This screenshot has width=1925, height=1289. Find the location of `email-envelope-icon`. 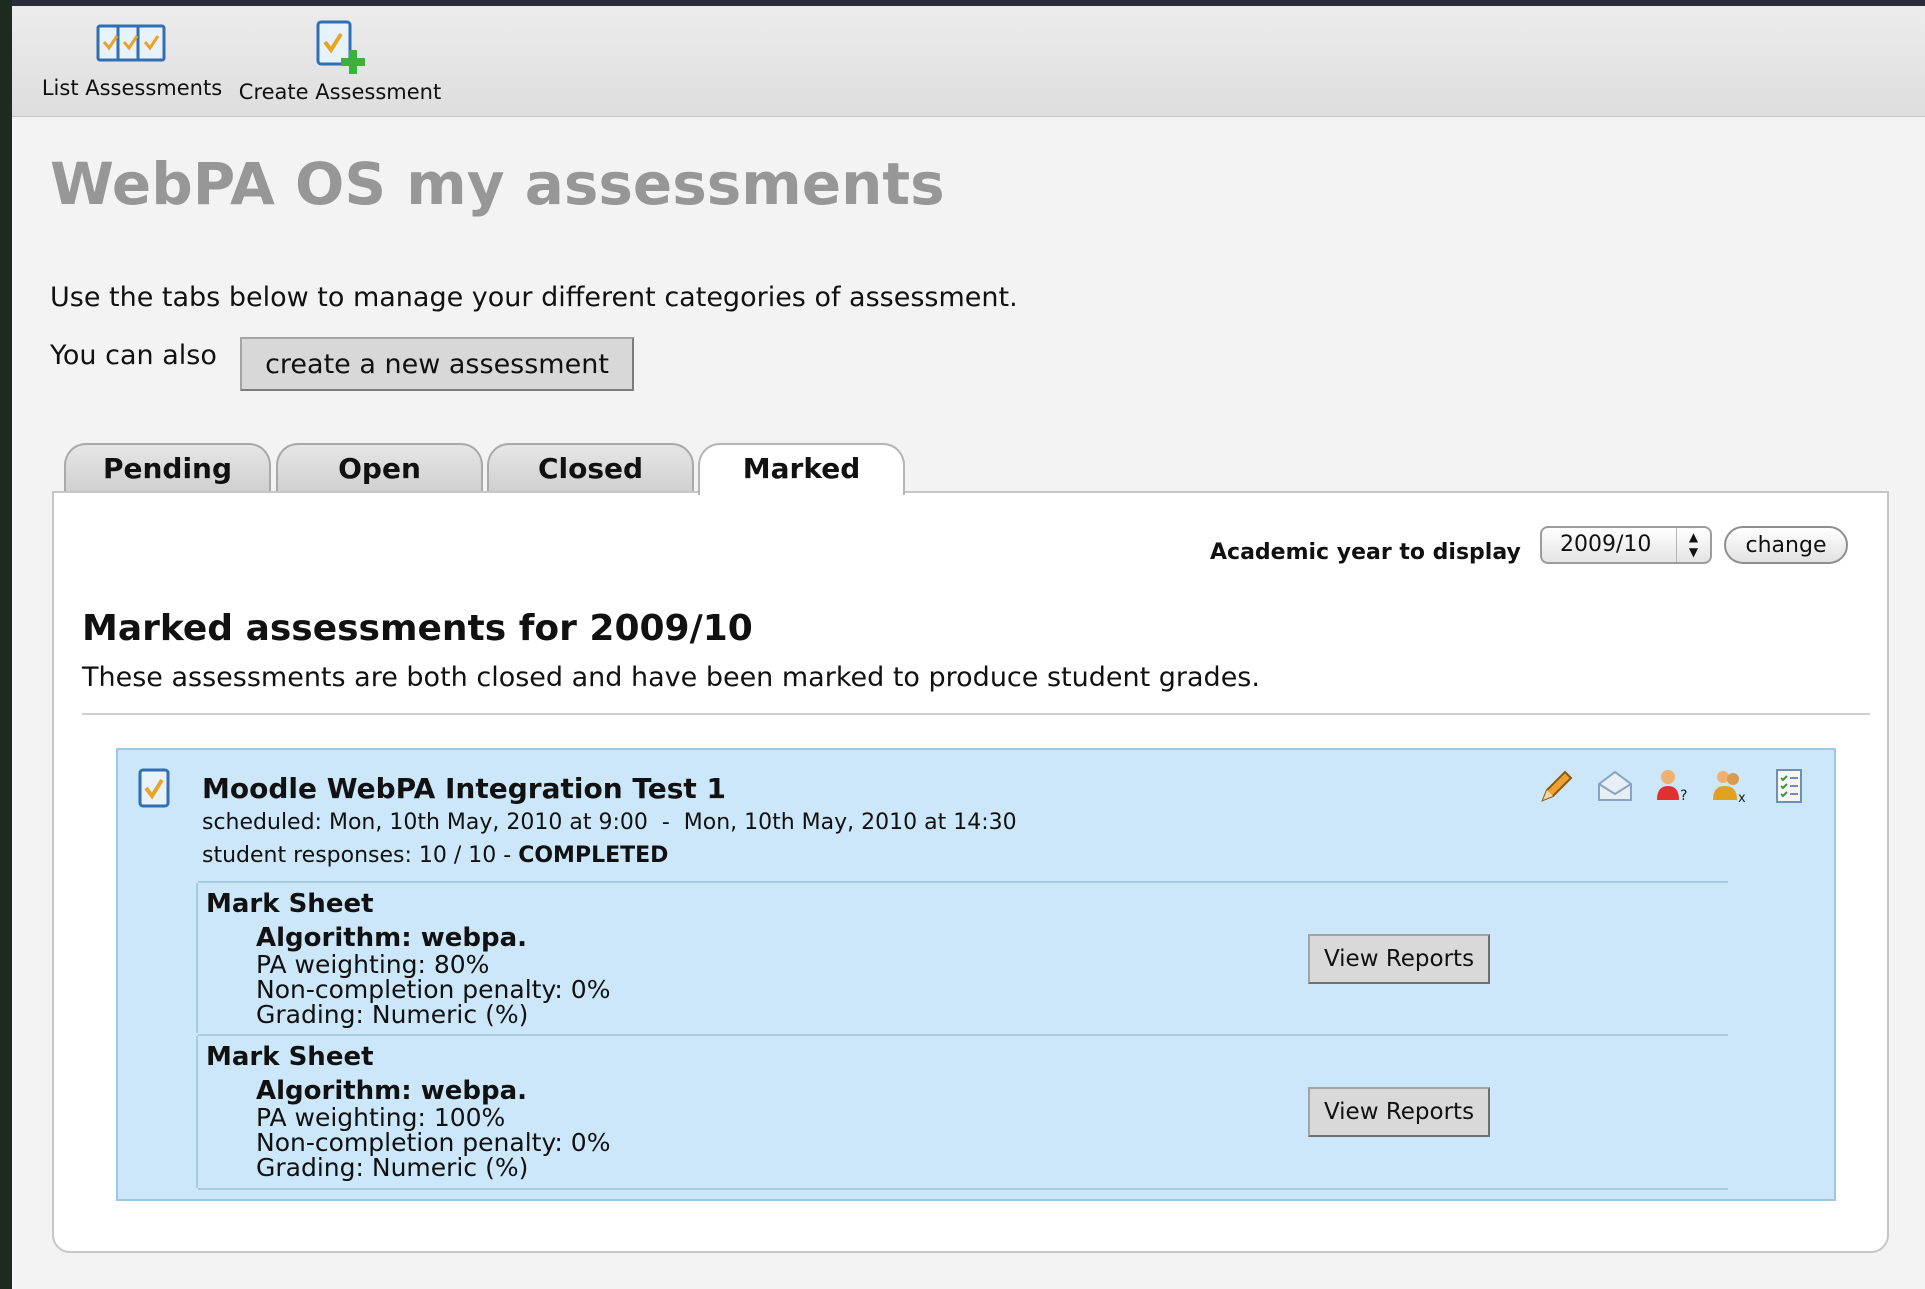

email-envelope-icon is located at coordinates (1615, 786).